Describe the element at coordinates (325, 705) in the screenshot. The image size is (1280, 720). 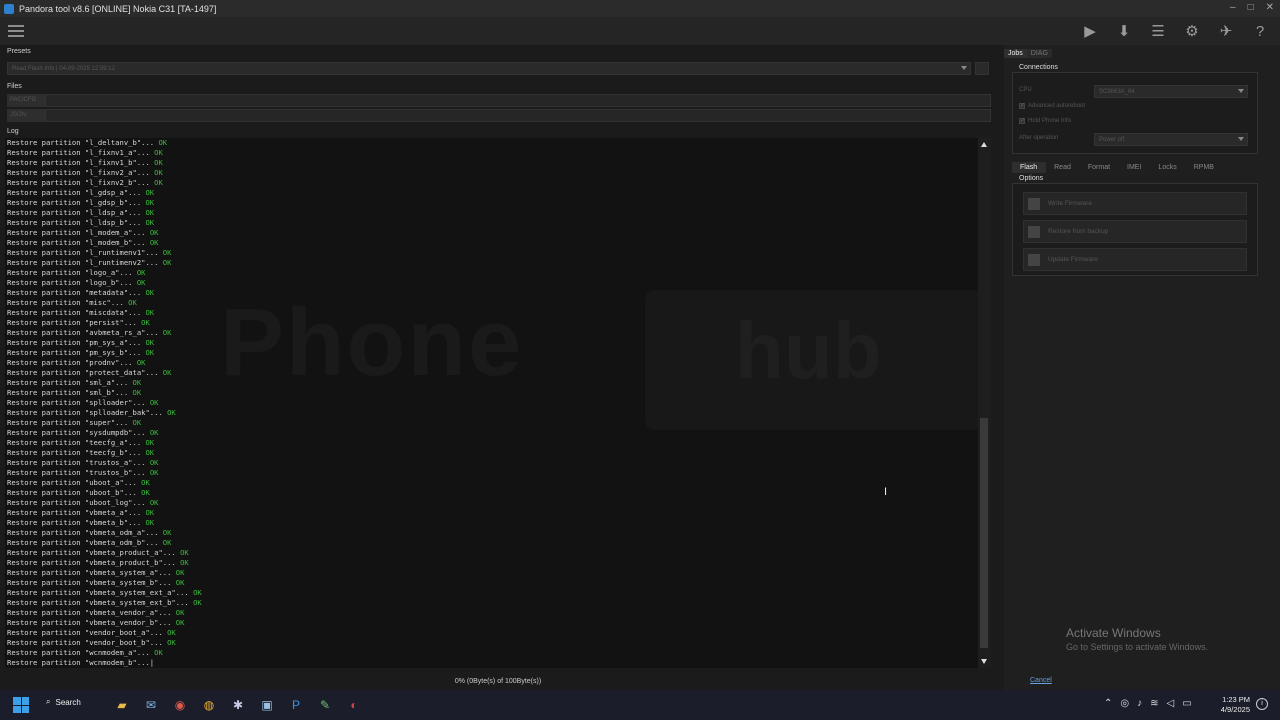
I see `green-app-icon: ✎` at that location.